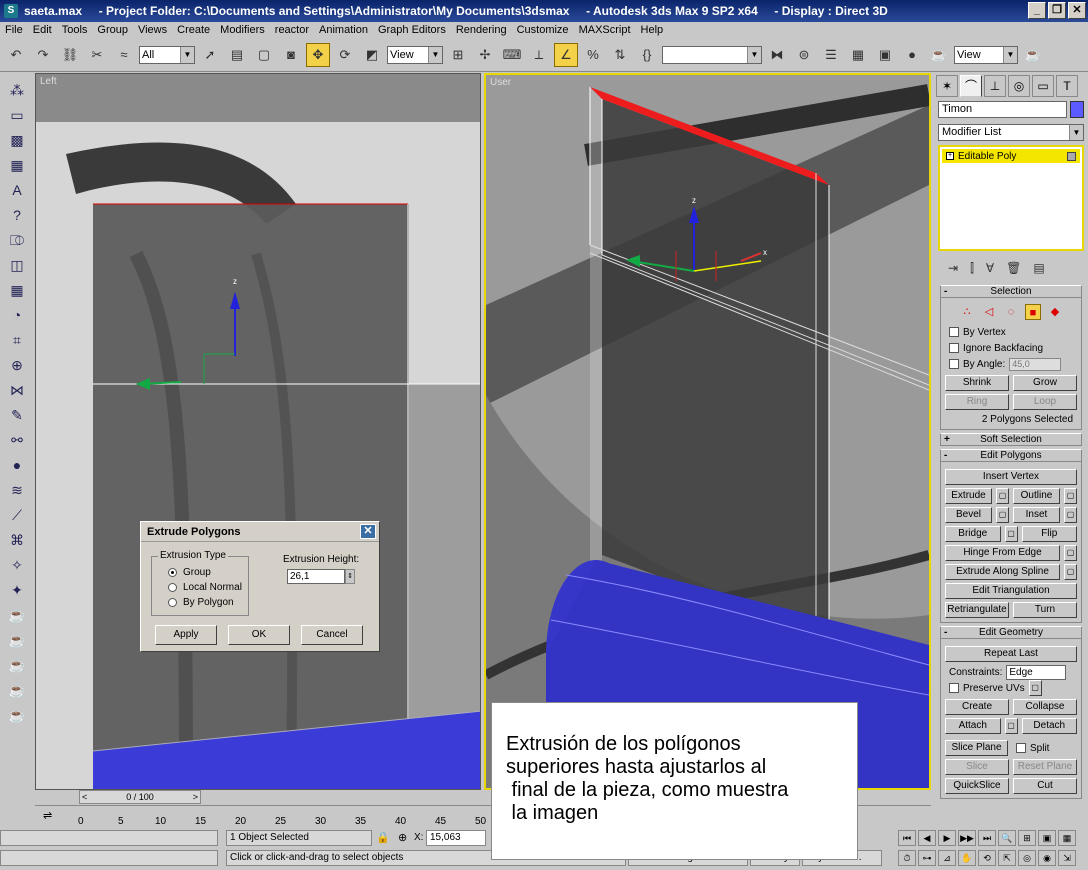 The height and width of the screenshot is (870, 1088). Describe the element at coordinates (1011, 726) in the screenshot. I see `attach-settings-icon: ▢` at that location.